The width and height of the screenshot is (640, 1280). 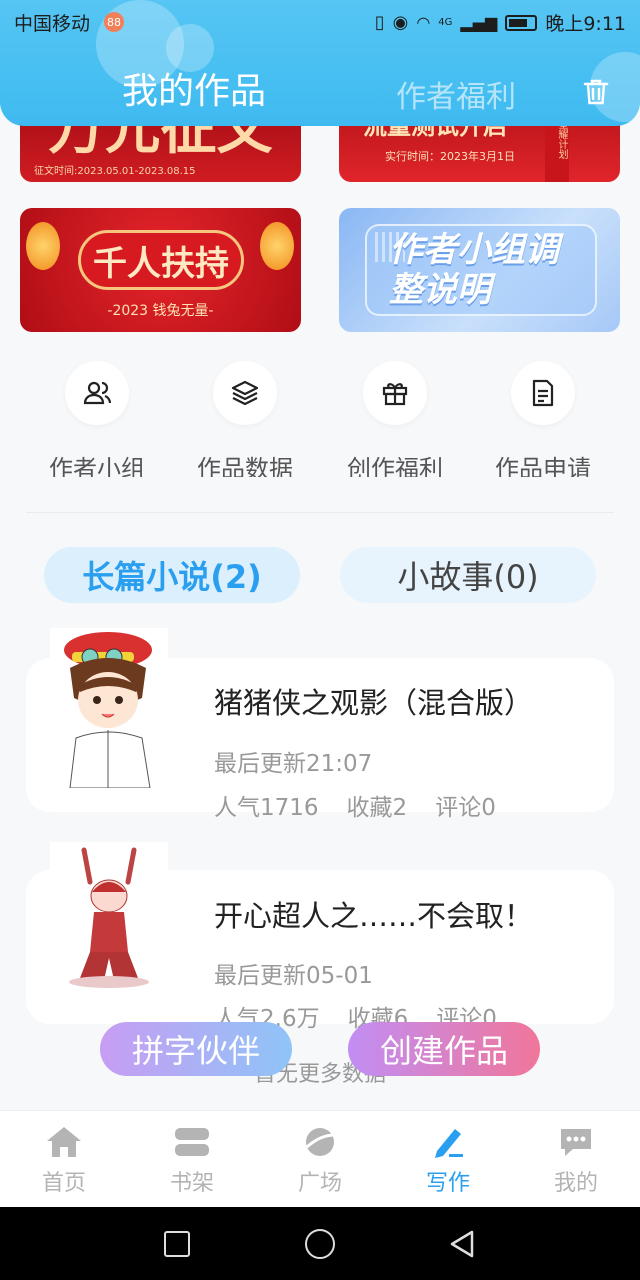 I want to click on shortcut-label: 作品数据, so click(x=245, y=466).